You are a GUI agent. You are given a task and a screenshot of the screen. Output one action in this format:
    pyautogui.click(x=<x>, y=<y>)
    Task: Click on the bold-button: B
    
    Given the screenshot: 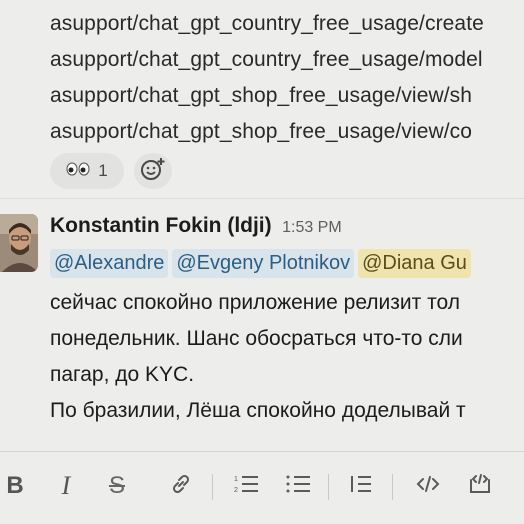 What is the action you would take?
    pyautogui.click(x=15, y=486)
    